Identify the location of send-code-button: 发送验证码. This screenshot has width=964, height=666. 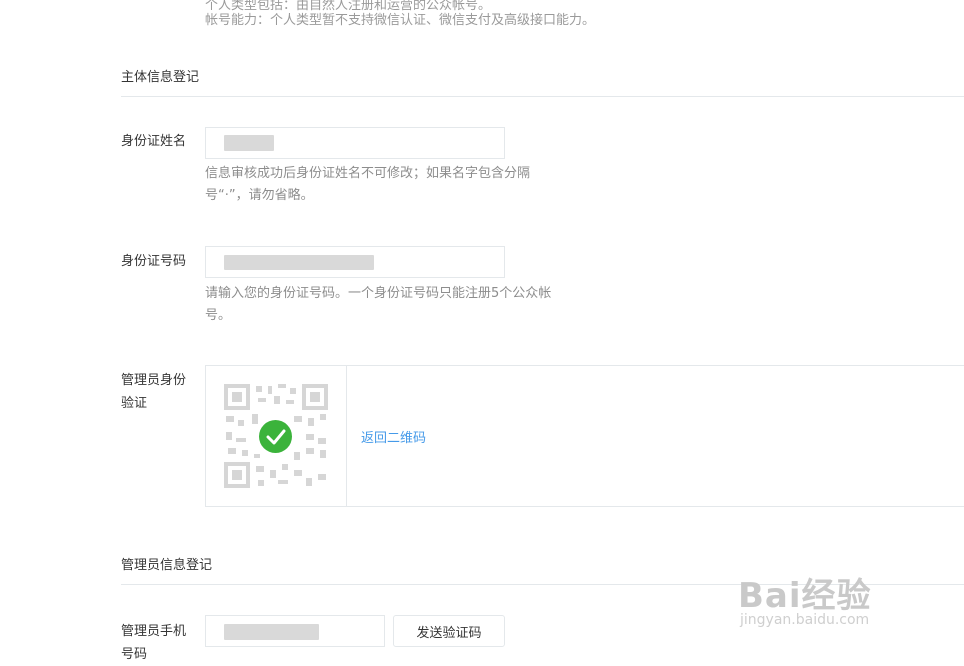
(449, 631).